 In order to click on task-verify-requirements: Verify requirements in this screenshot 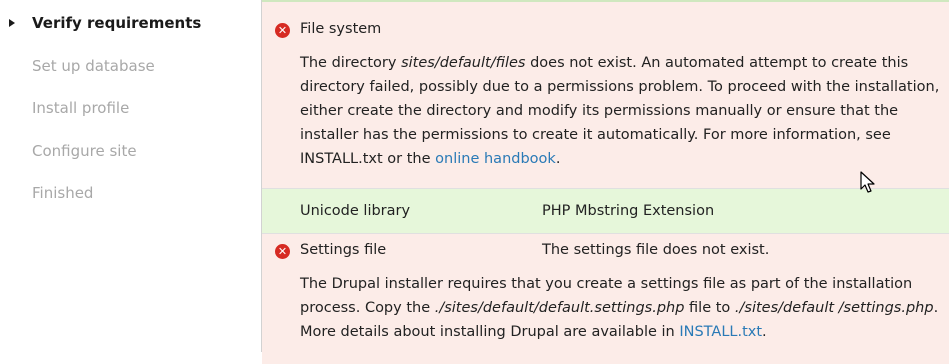, I will do `click(117, 23)`.